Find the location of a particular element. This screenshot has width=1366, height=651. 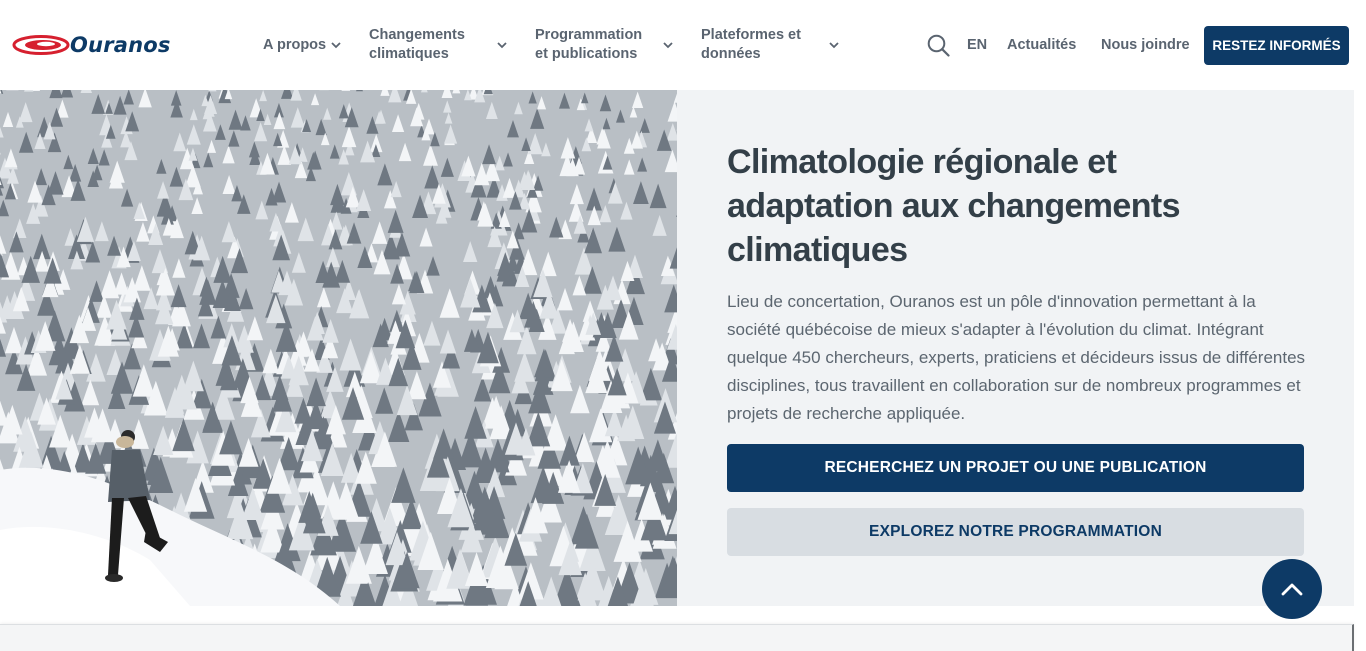

ouranos-logo: Ouranos is located at coordinates (96, 45).